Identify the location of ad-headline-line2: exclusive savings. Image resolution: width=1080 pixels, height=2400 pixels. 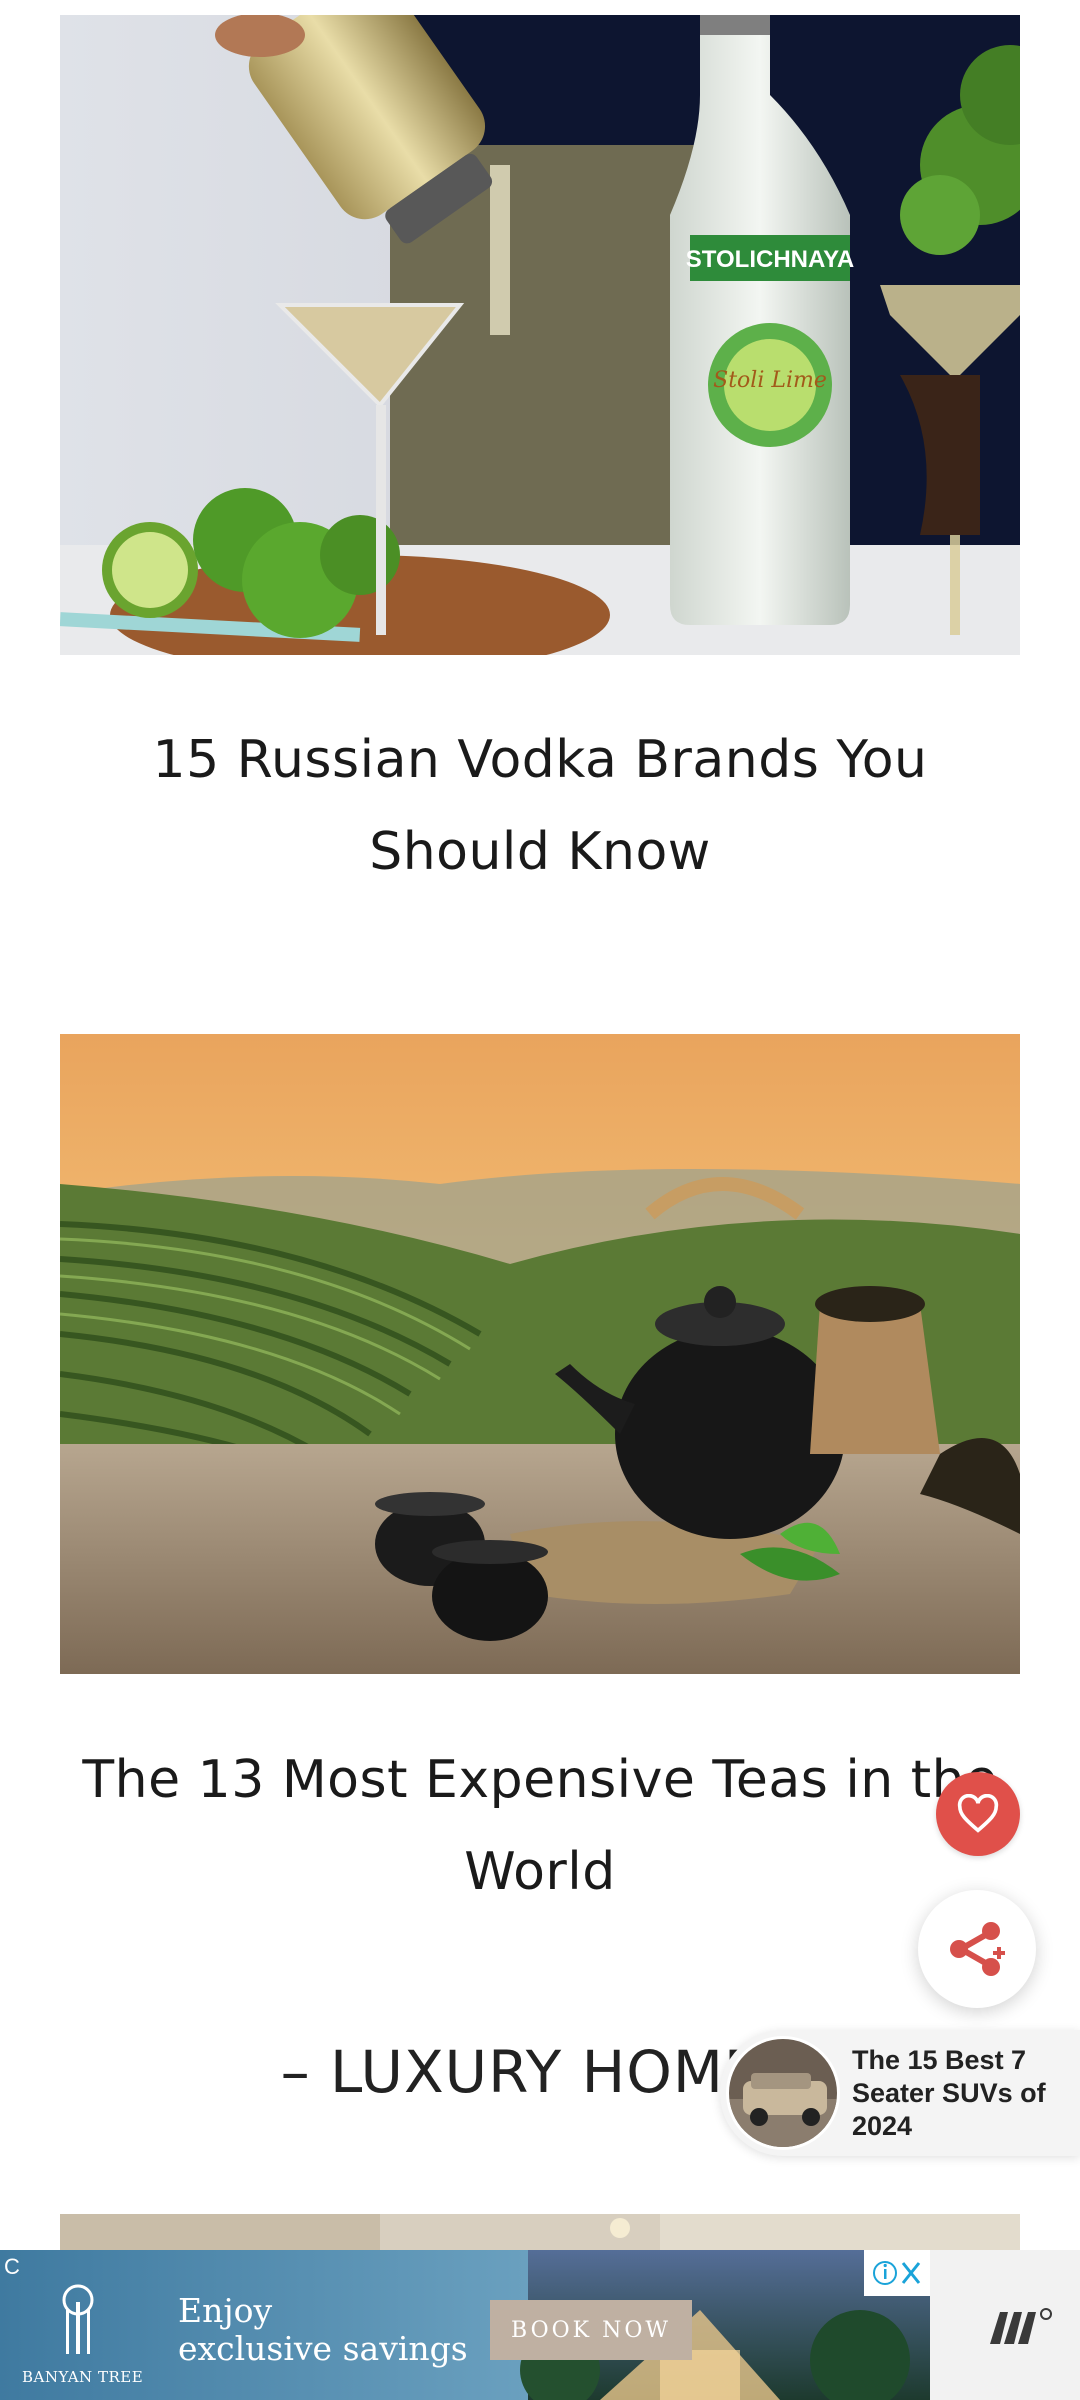
(323, 2348).